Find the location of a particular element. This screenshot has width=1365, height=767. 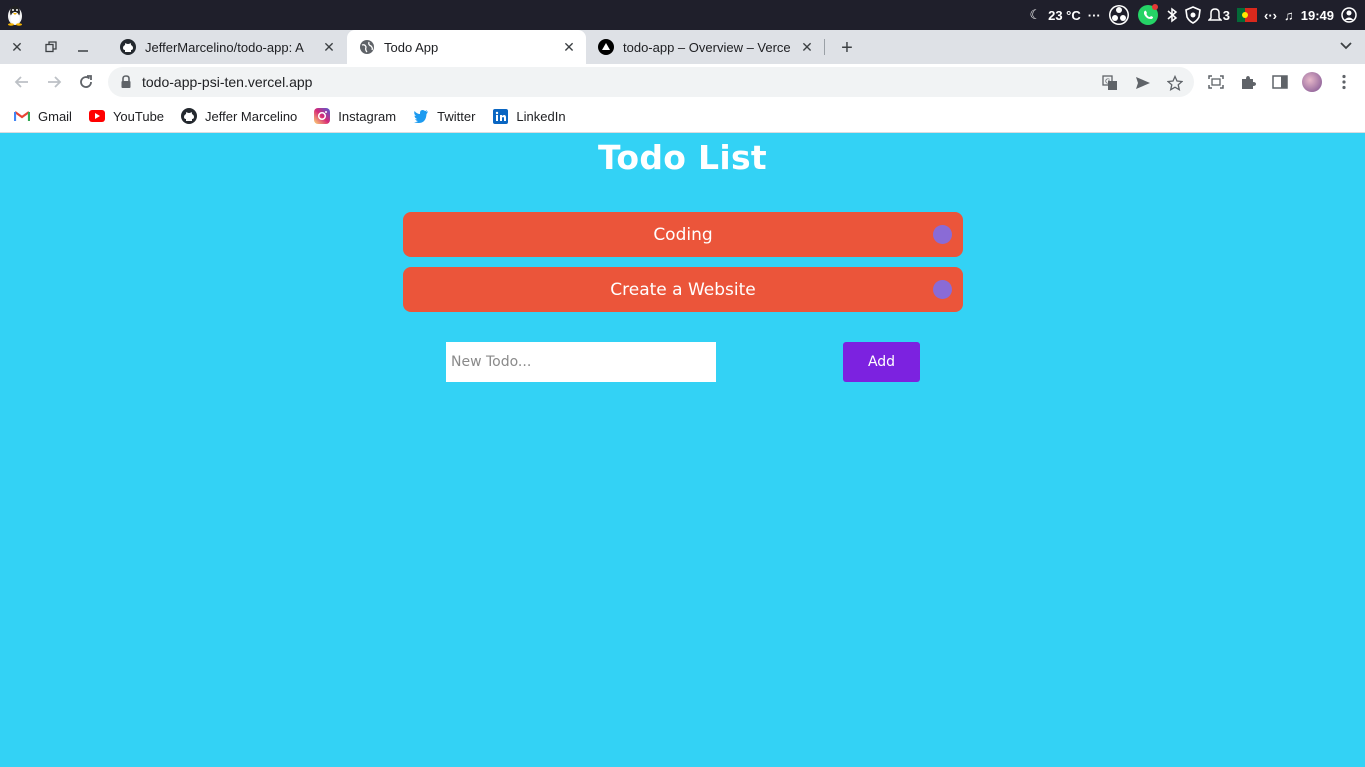

tab-github: JefferMarcelino/todo-app: A ✕ is located at coordinates (227, 47).